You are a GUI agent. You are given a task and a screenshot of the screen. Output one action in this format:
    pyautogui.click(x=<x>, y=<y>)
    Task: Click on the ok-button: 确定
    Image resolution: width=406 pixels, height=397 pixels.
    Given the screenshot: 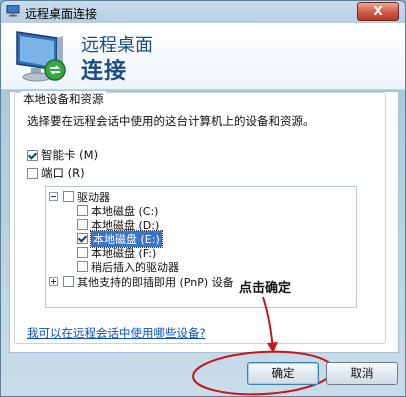 What is the action you would take?
    pyautogui.click(x=283, y=373)
    